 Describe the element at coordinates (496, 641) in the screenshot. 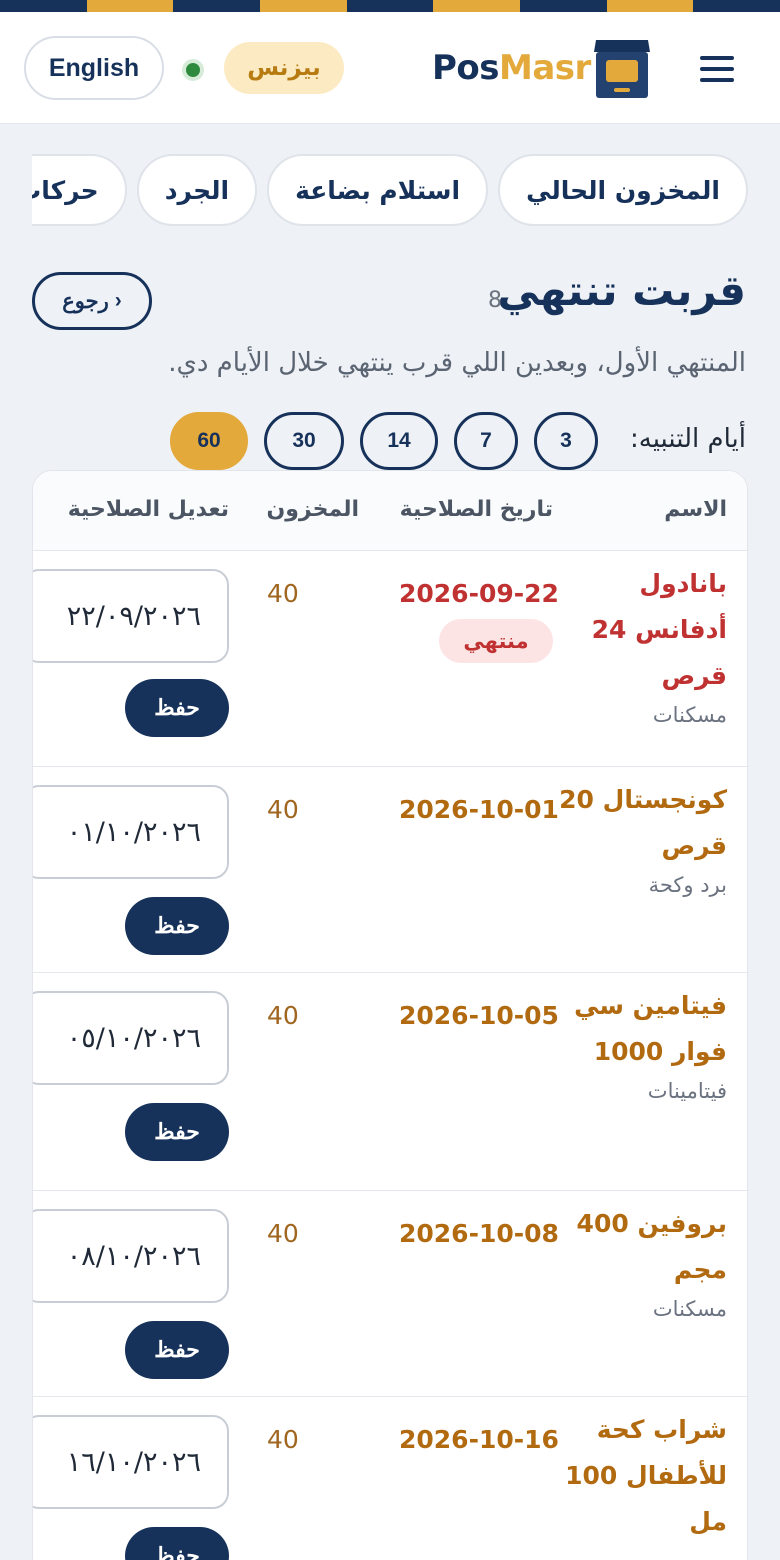

I see `expired-badge: منتهي` at that location.